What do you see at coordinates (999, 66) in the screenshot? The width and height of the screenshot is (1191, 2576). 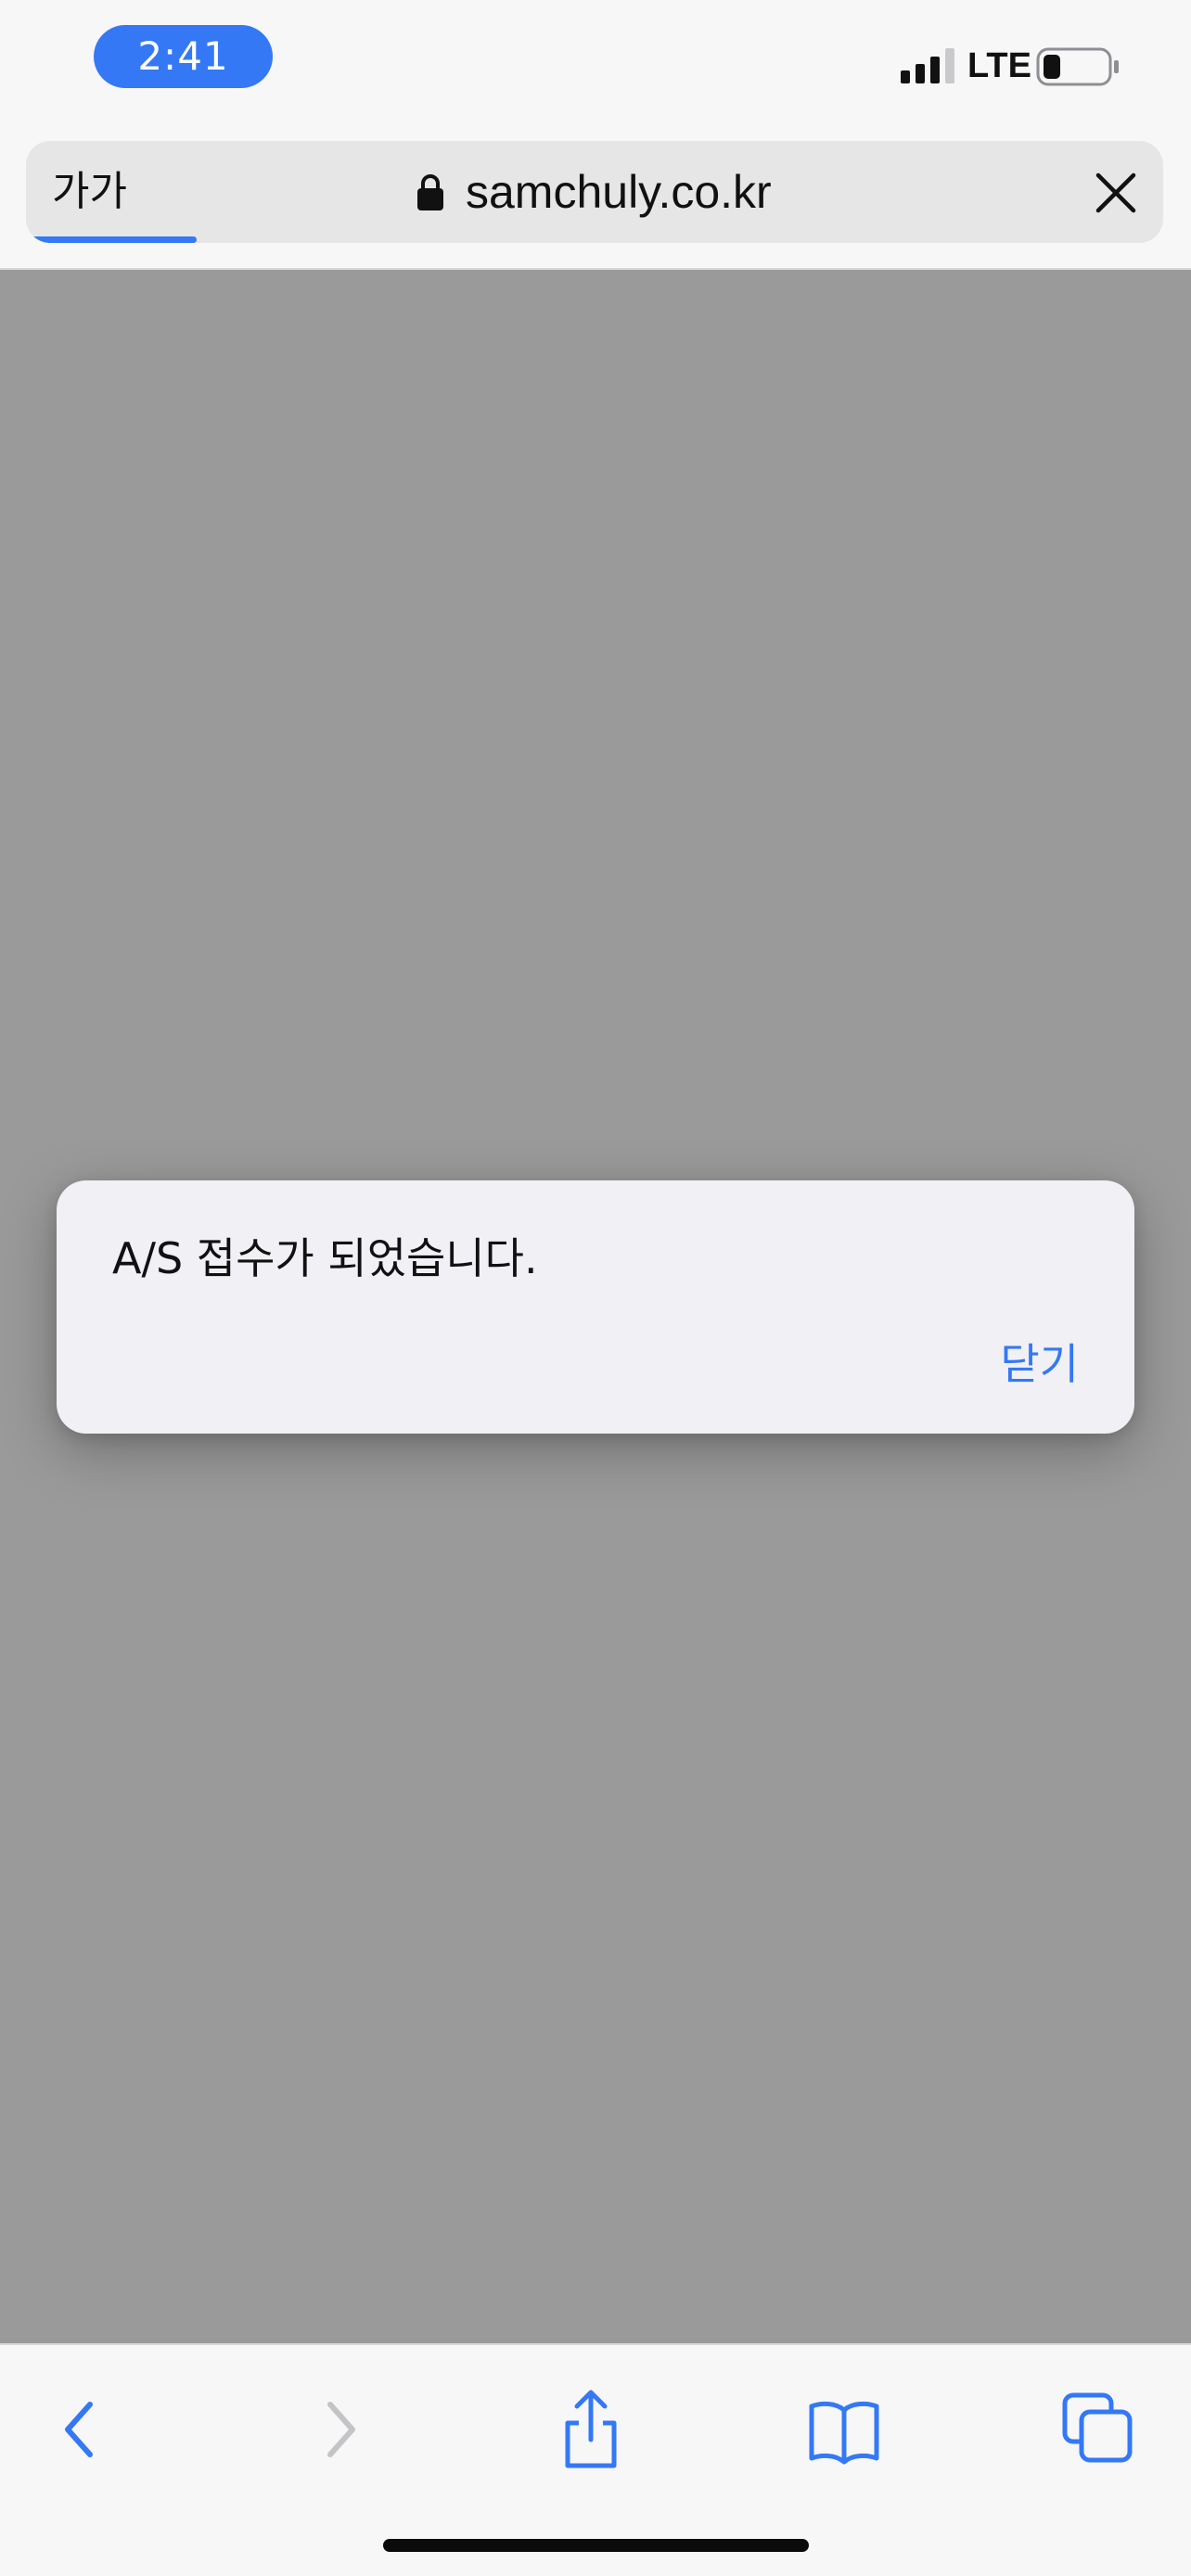 I see `network-type-label: LTE` at bounding box center [999, 66].